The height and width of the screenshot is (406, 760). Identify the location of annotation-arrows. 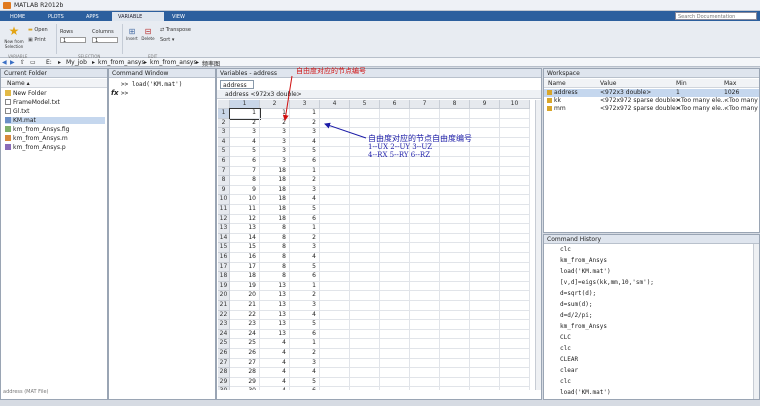
(324, 107).